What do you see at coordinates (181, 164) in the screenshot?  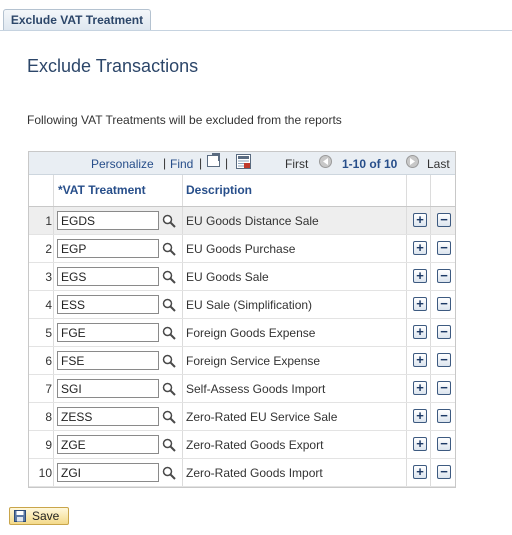 I see `find-link: Find` at bounding box center [181, 164].